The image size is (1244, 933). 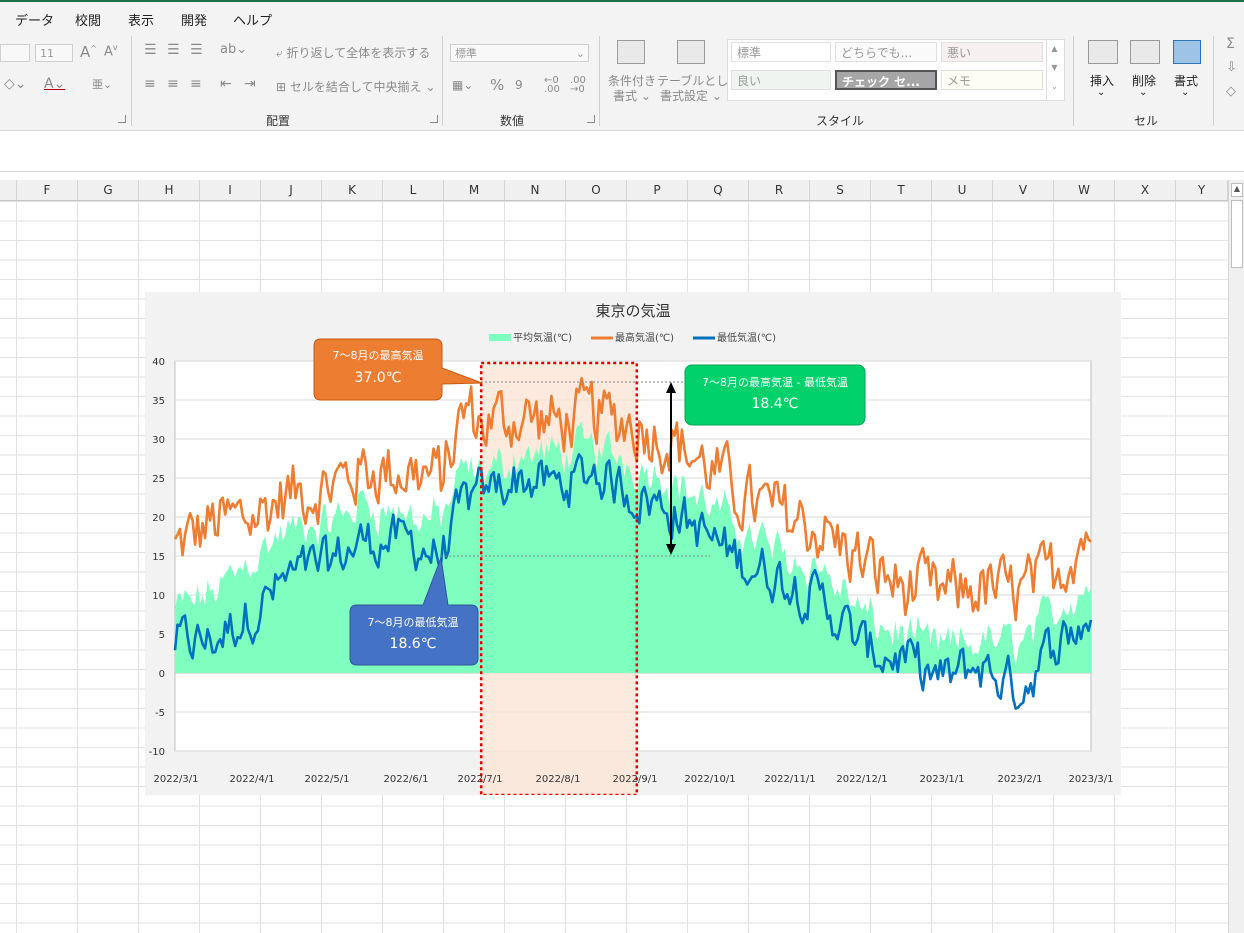 What do you see at coordinates (519, 85) in the screenshot?
I see `comma-style-icon: 9` at bounding box center [519, 85].